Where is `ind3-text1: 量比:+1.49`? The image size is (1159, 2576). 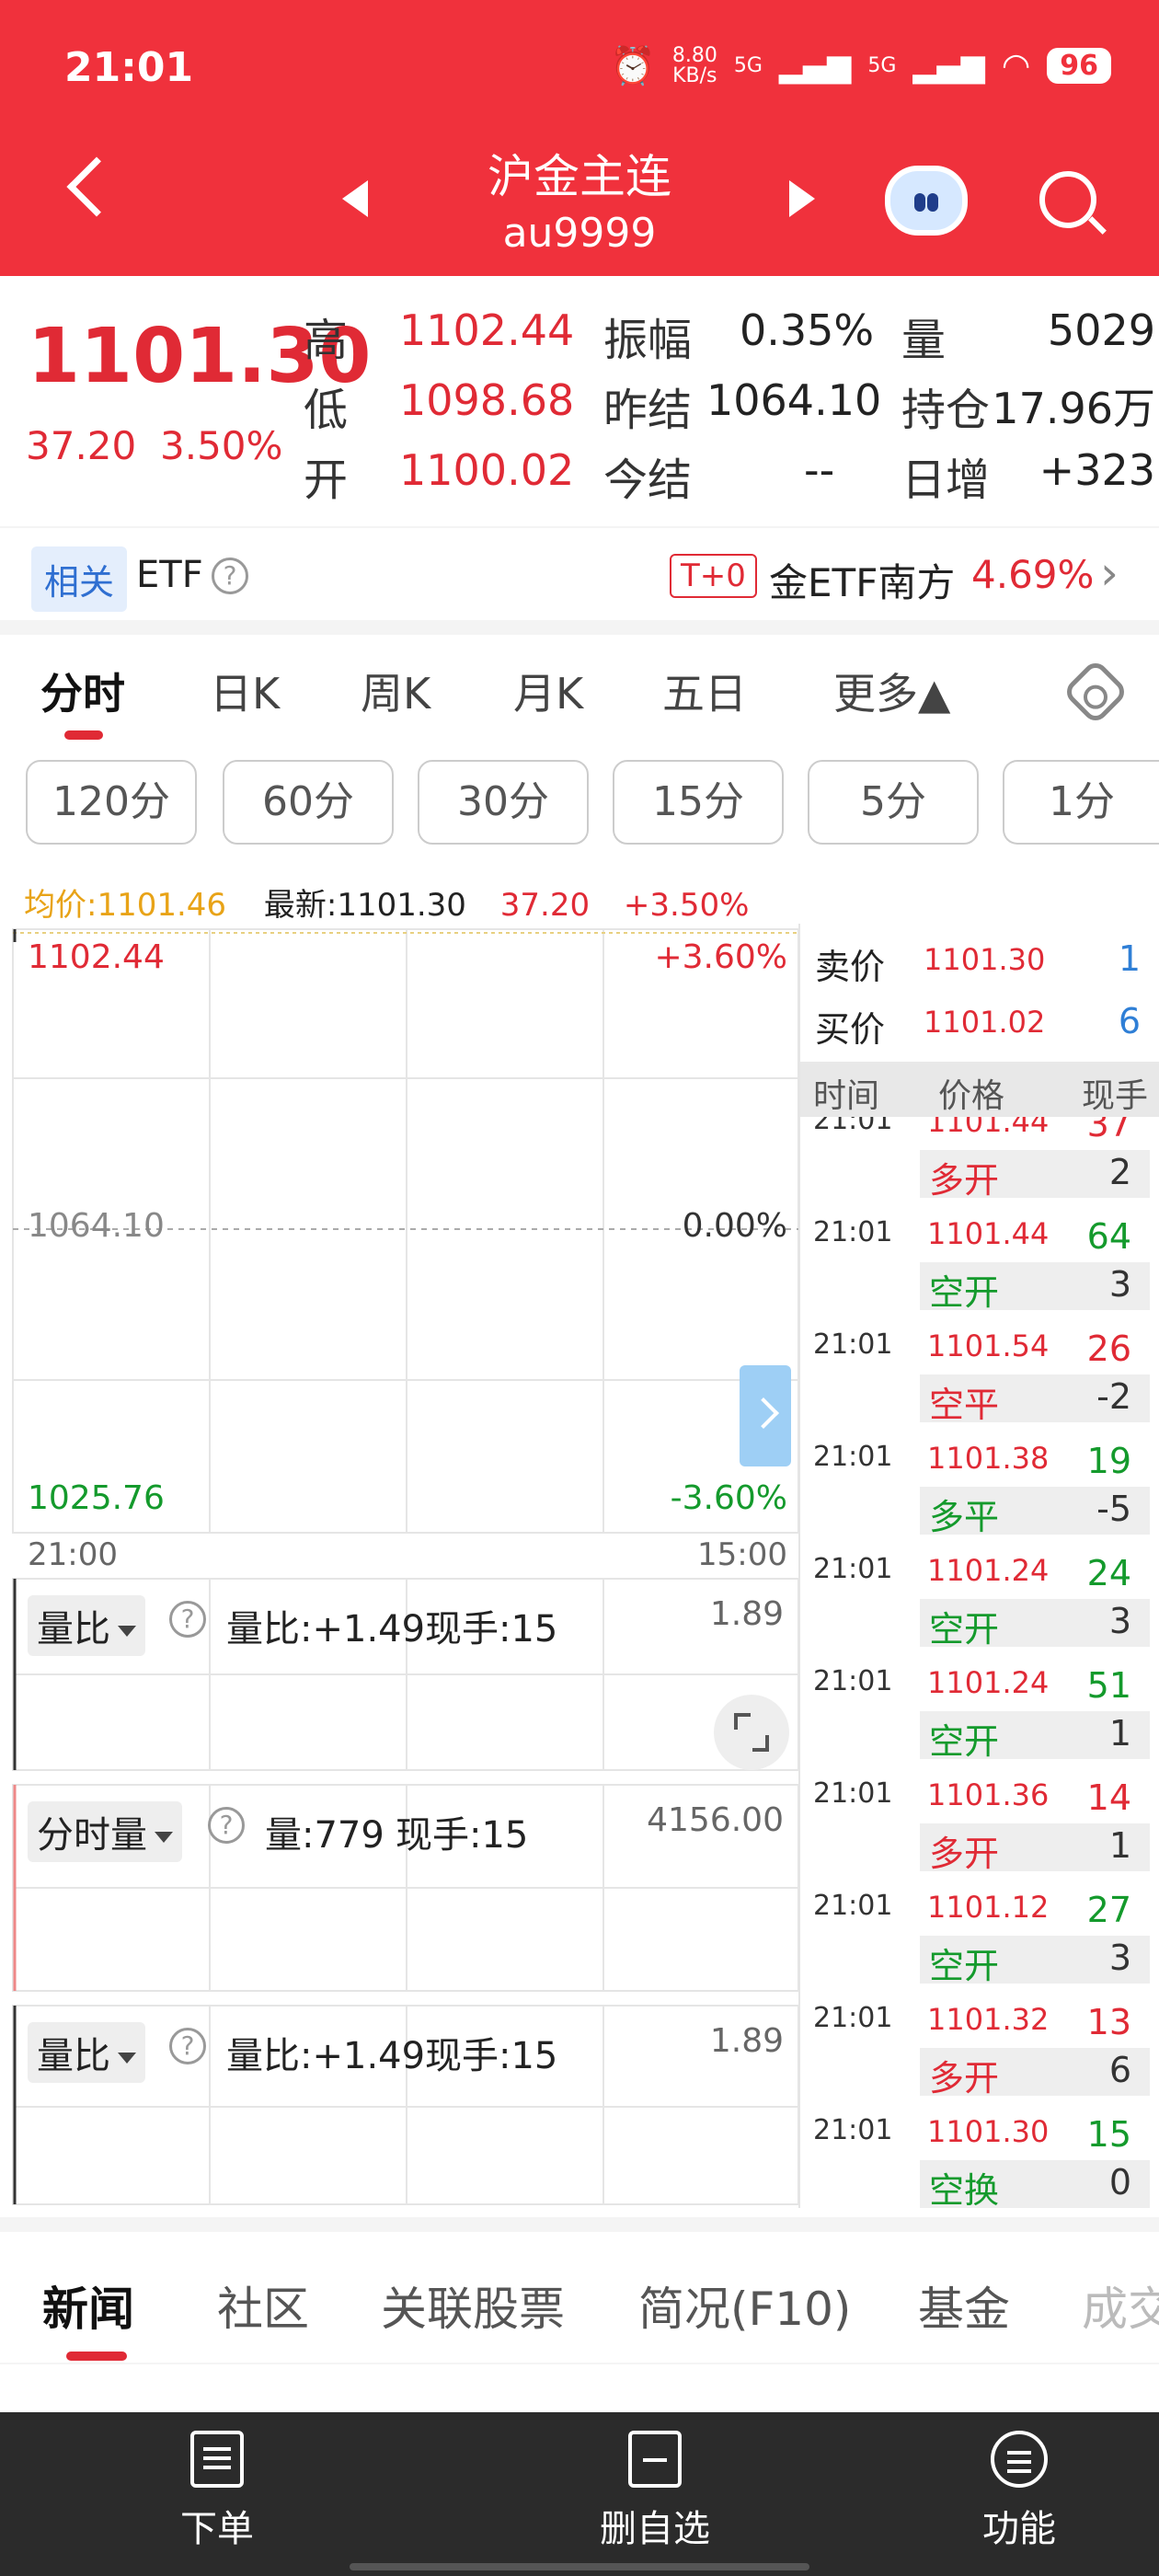
ind3-text1: 量比:+1.49 is located at coordinates (326, 2056).